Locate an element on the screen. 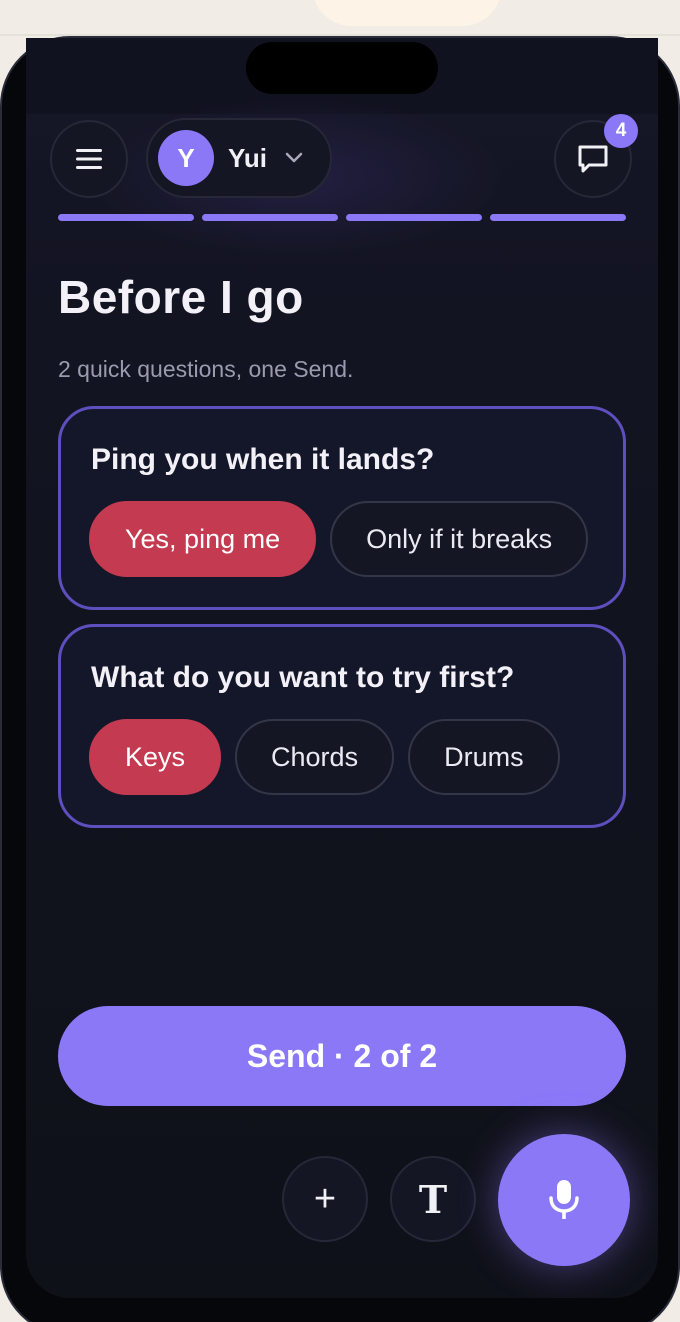 This screenshot has height=1322, width=680. answer-options: Keys Chords Drums is located at coordinates (324, 757).